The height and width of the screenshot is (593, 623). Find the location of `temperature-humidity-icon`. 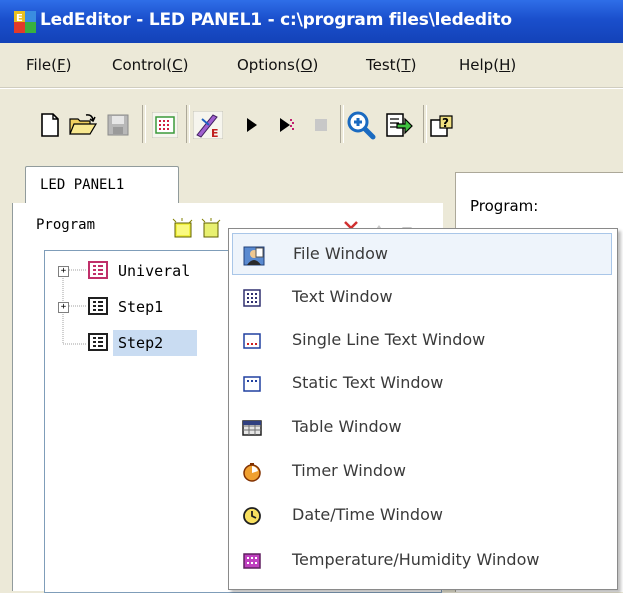

temperature-humidity-icon is located at coordinates (252, 561).